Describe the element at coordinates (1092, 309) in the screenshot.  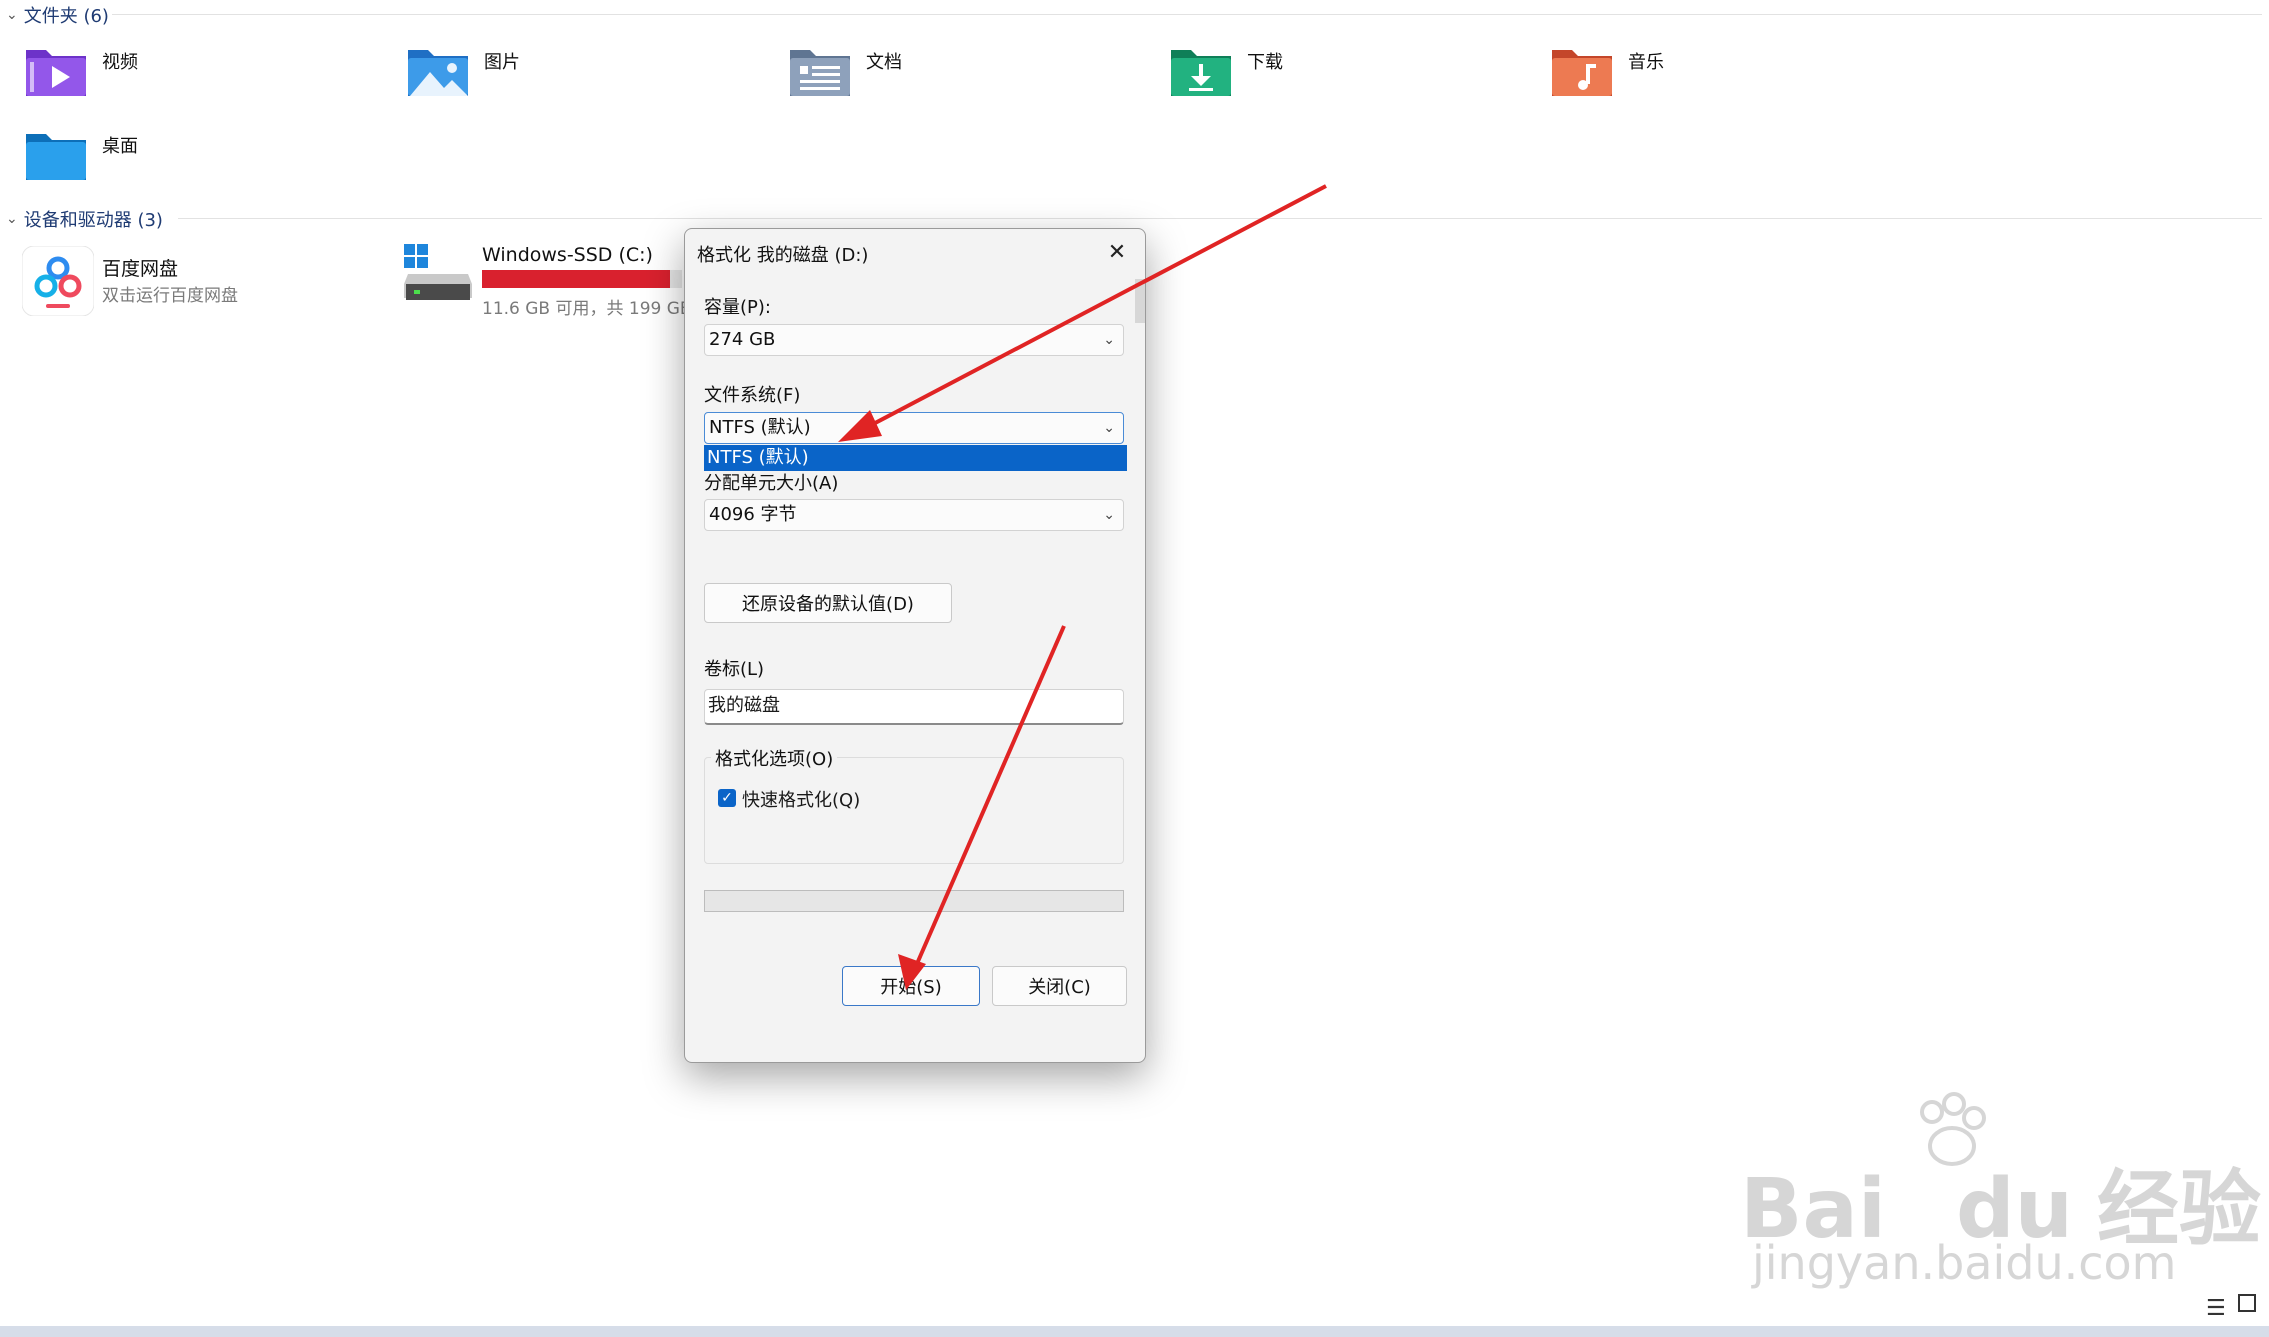
I see `arrow-to-filesystem` at that location.